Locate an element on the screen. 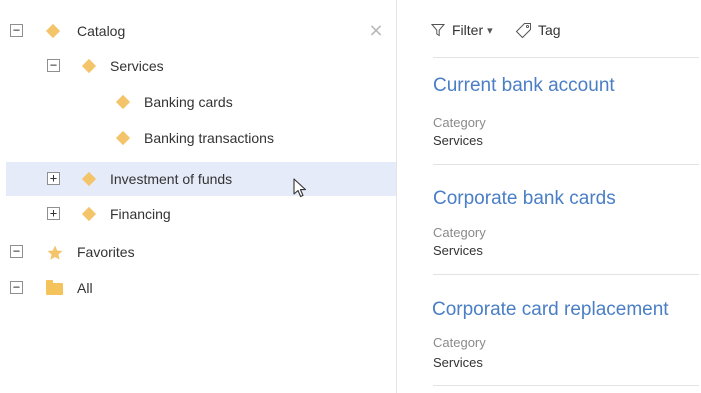  tree-node-banking-transactions: Banking transactions is located at coordinates (201, 138).